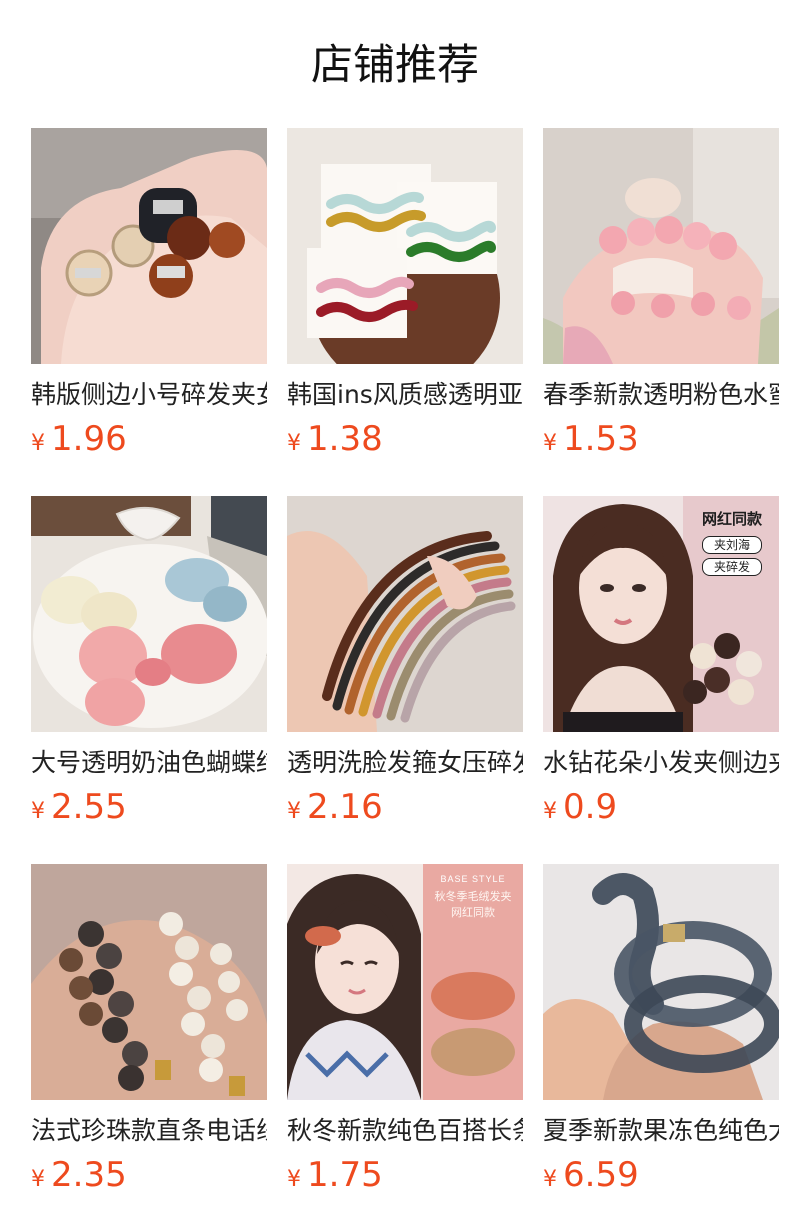  I want to click on price-value: 0.9, so click(590, 807).